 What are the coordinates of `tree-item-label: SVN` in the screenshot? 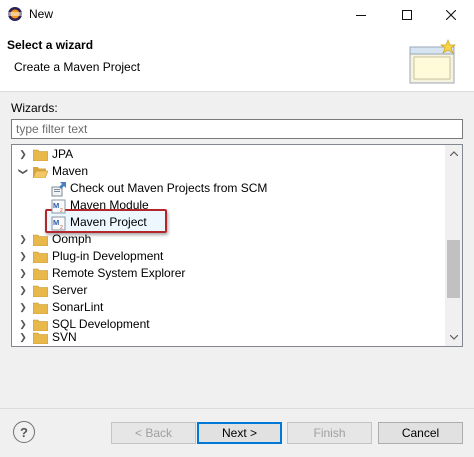 It's located at (64, 337).